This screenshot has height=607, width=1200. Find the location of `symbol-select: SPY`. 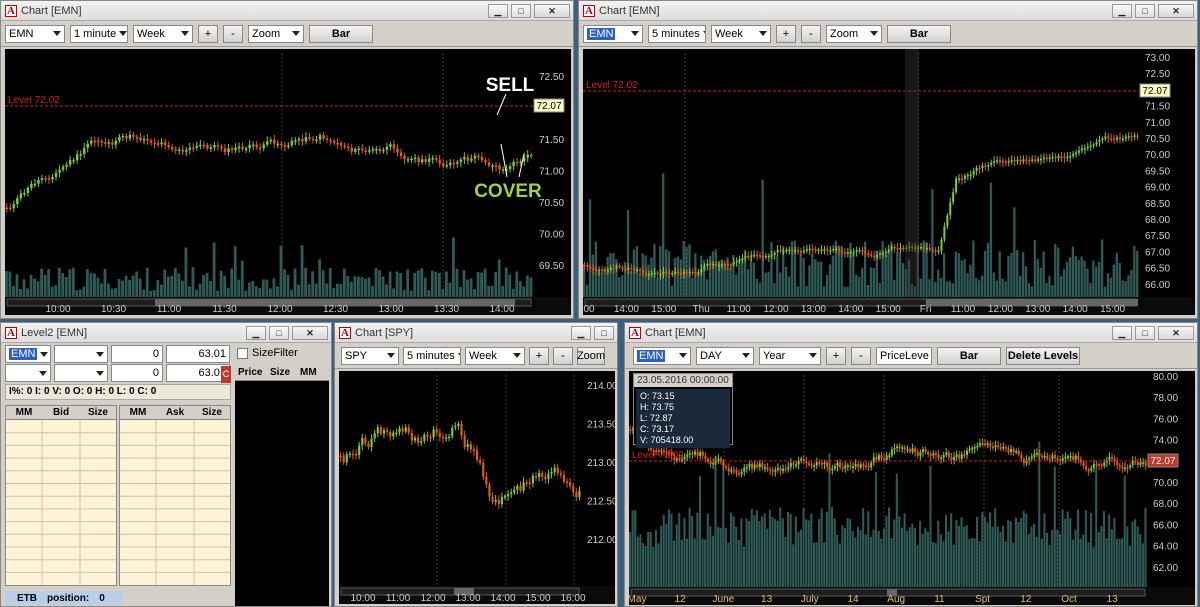

symbol-select: SPY is located at coordinates (370, 355).